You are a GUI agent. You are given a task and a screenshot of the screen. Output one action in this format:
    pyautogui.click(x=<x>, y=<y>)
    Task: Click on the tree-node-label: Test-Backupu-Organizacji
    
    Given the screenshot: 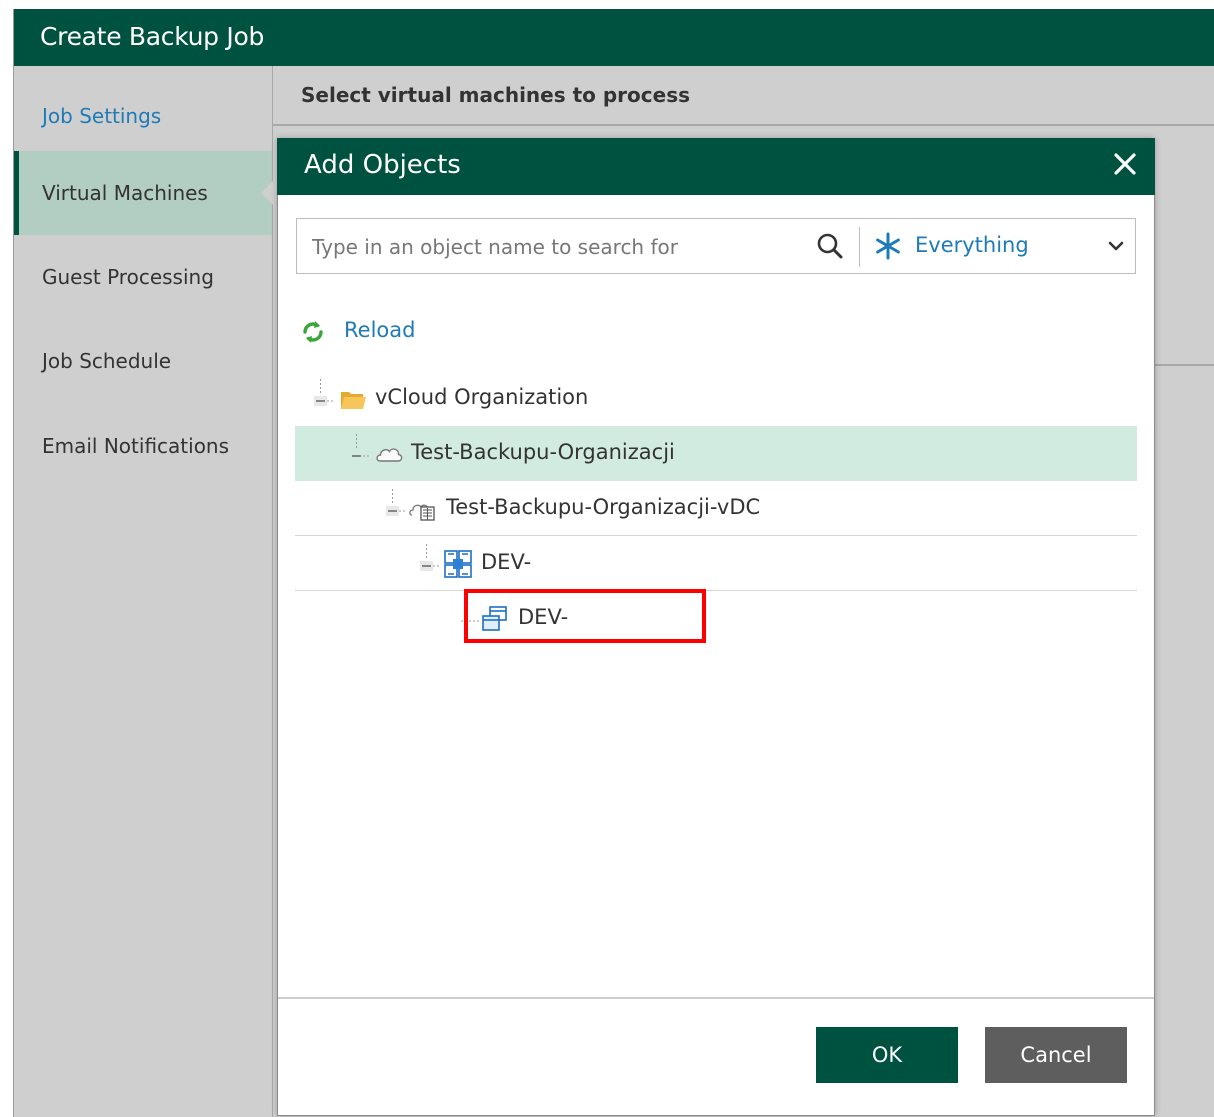 What is the action you would take?
    pyautogui.click(x=543, y=452)
    